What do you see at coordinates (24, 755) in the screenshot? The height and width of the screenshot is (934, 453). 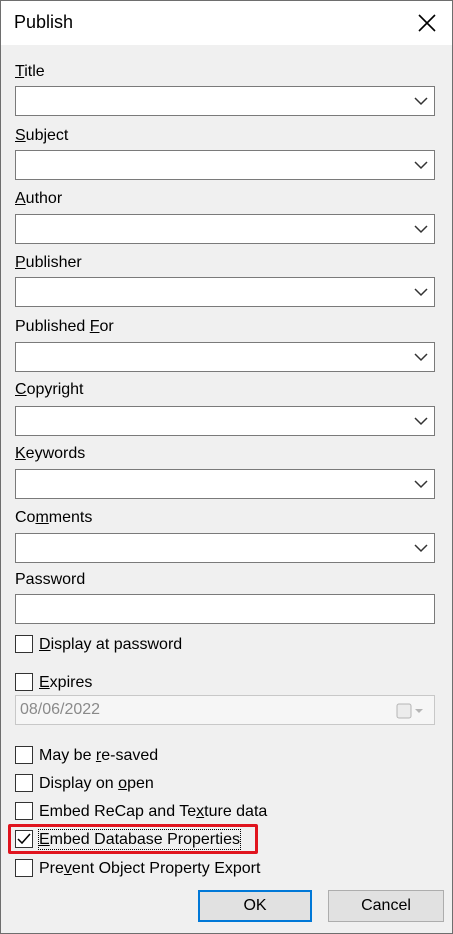 I see `may-be-resaved-checkbox` at bounding box center [24, 755].